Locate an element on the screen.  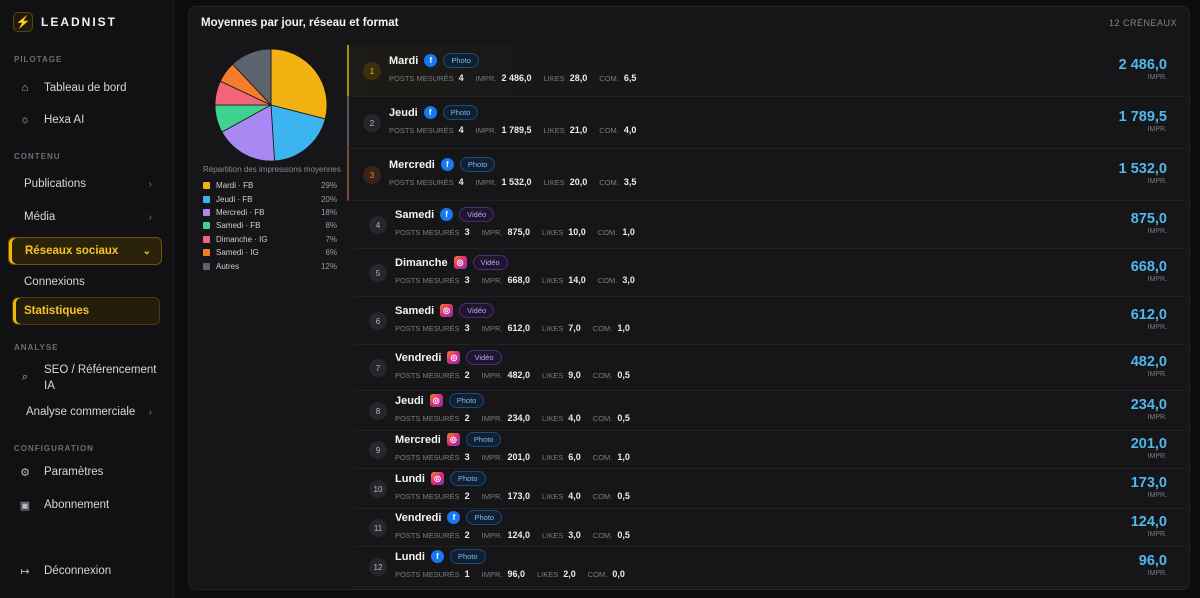
legend-percent: 12% is located at coordinates (328, 266).